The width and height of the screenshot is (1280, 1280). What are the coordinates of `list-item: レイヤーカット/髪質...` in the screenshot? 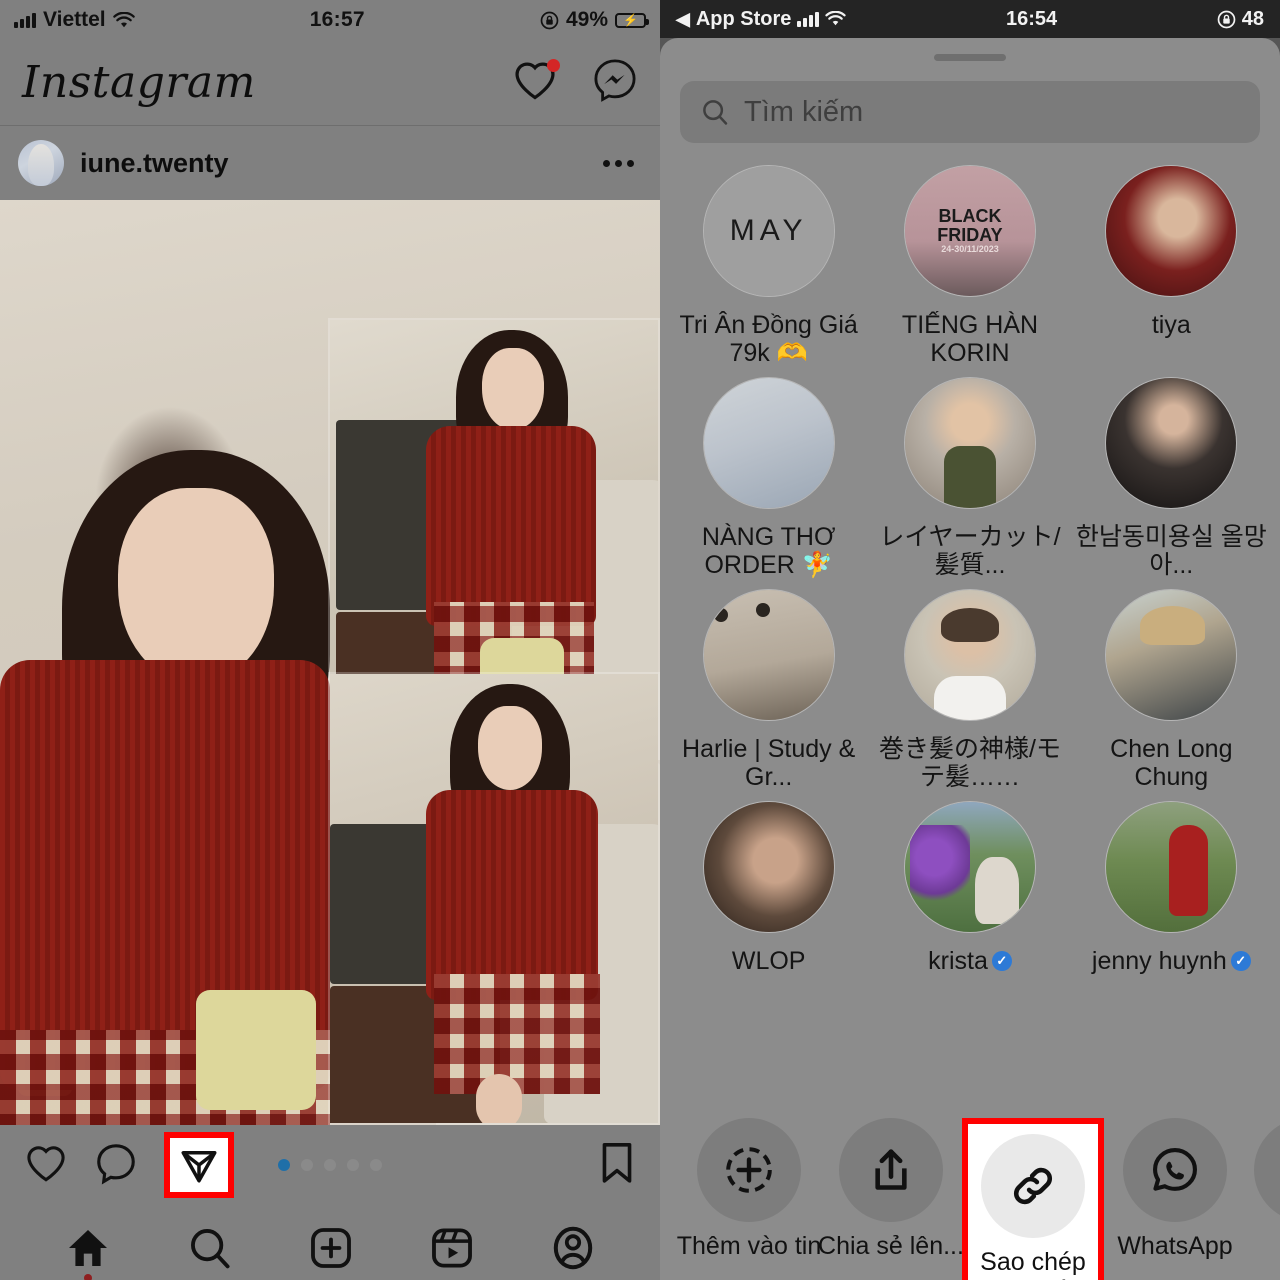 It's located at (969, 481).